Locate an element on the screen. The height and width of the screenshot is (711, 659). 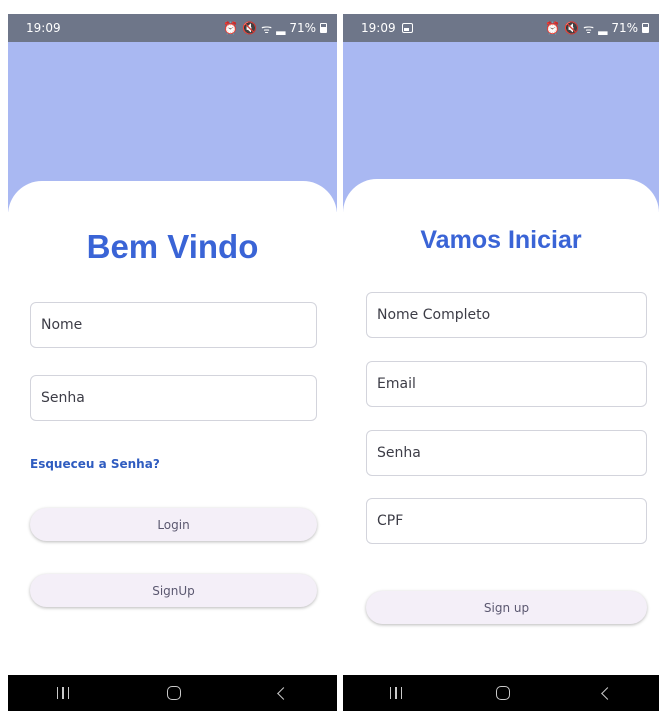
signup-button-label: SignUp is located at coordinates (173, 590).